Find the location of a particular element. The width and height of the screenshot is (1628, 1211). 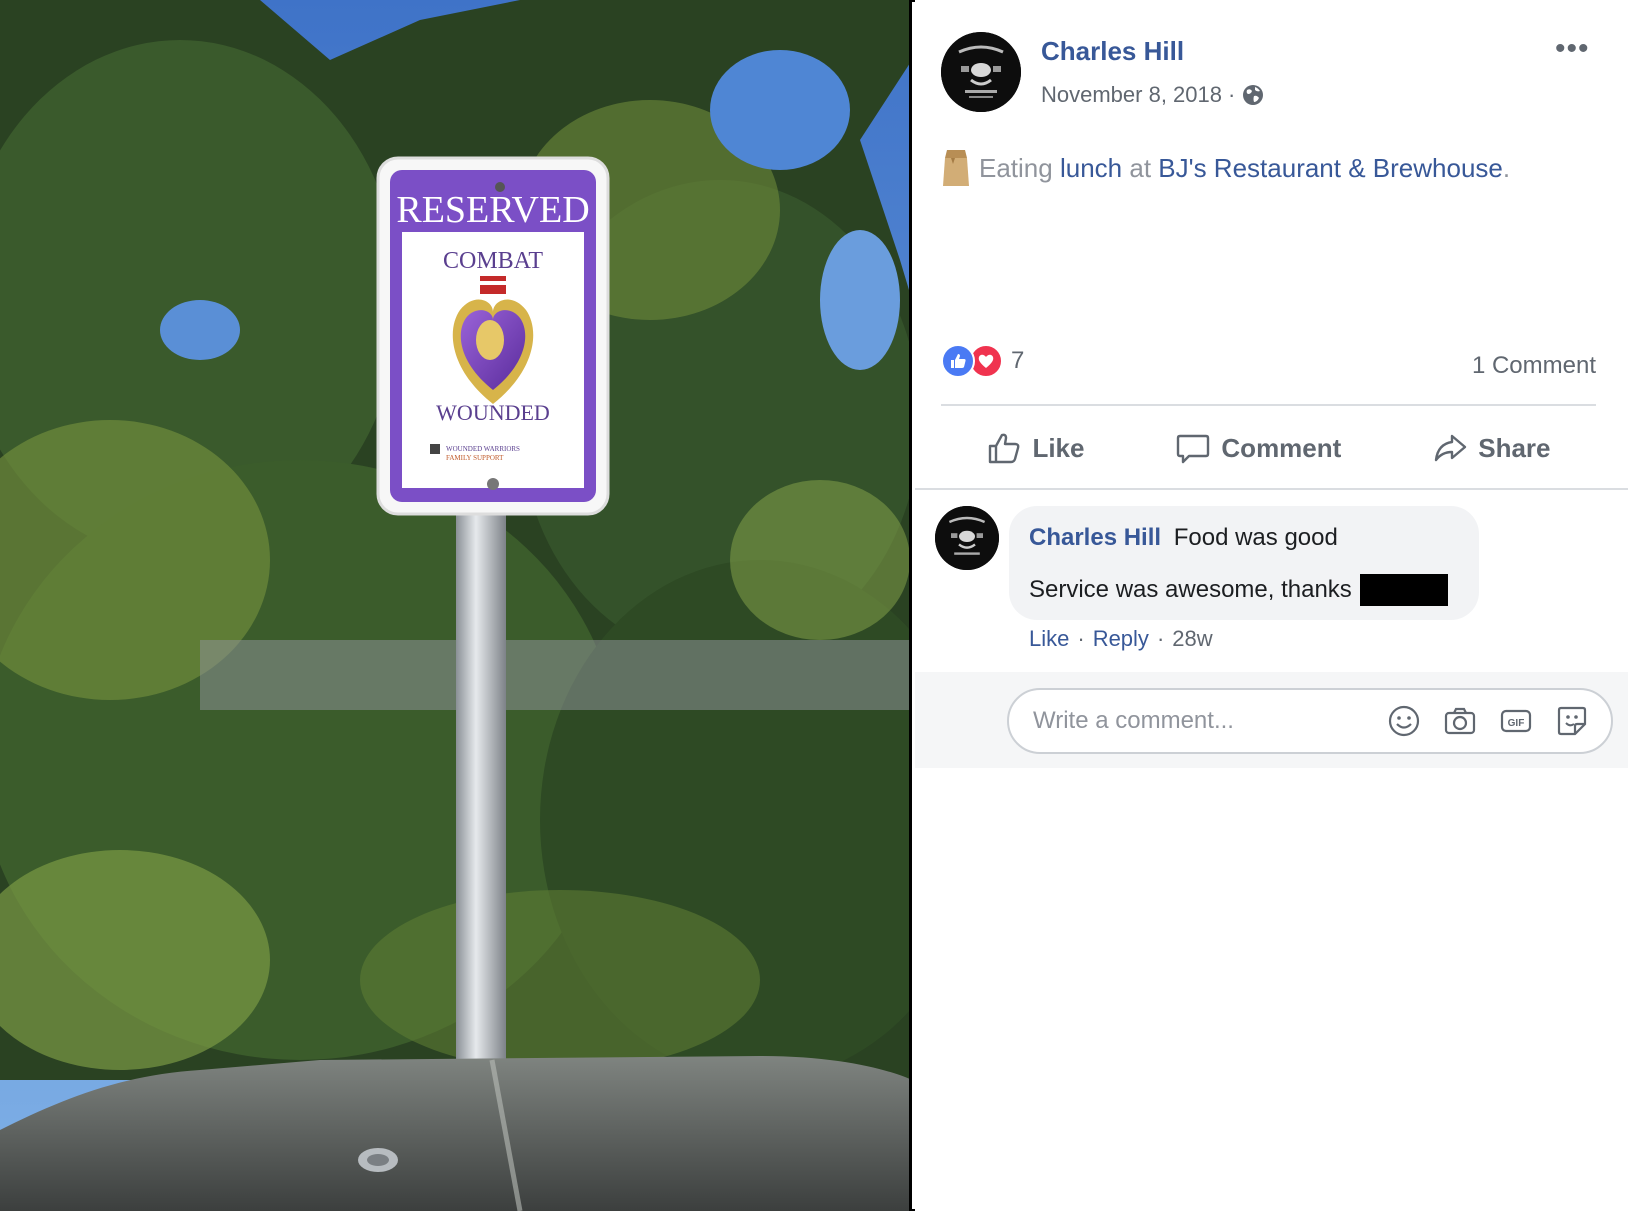

author-avatar is located at coordinates (981, 72).